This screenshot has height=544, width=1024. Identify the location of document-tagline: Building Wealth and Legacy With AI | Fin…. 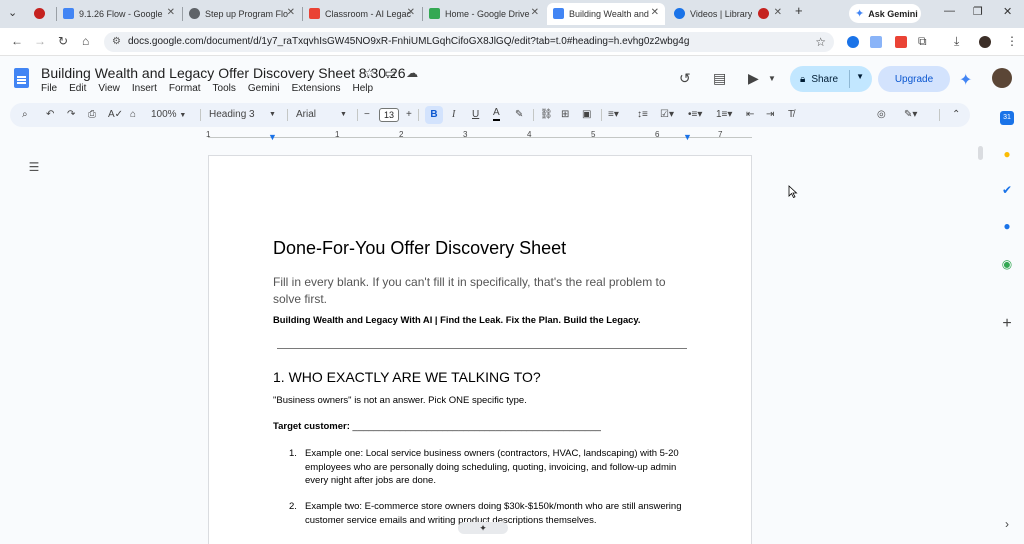
(457, 319).